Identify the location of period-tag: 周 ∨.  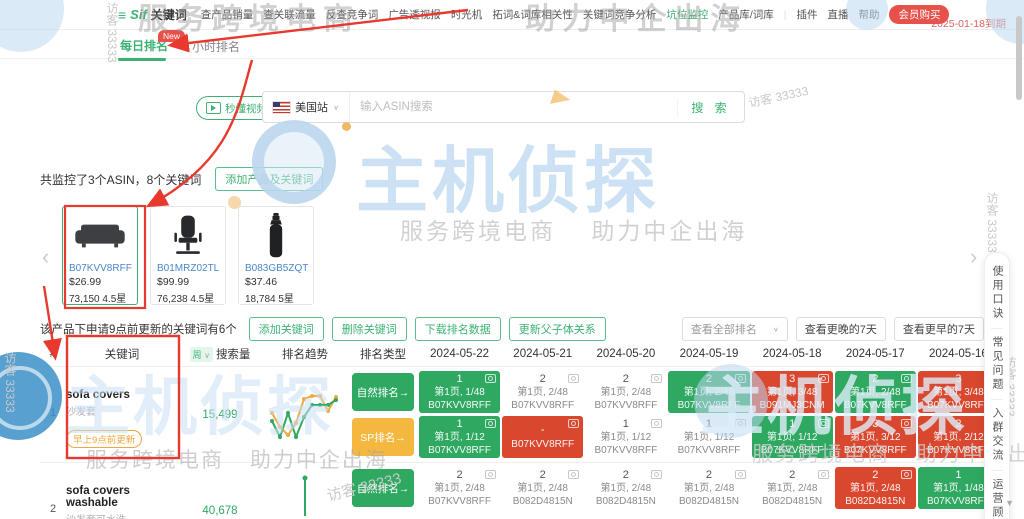
(201, 354).